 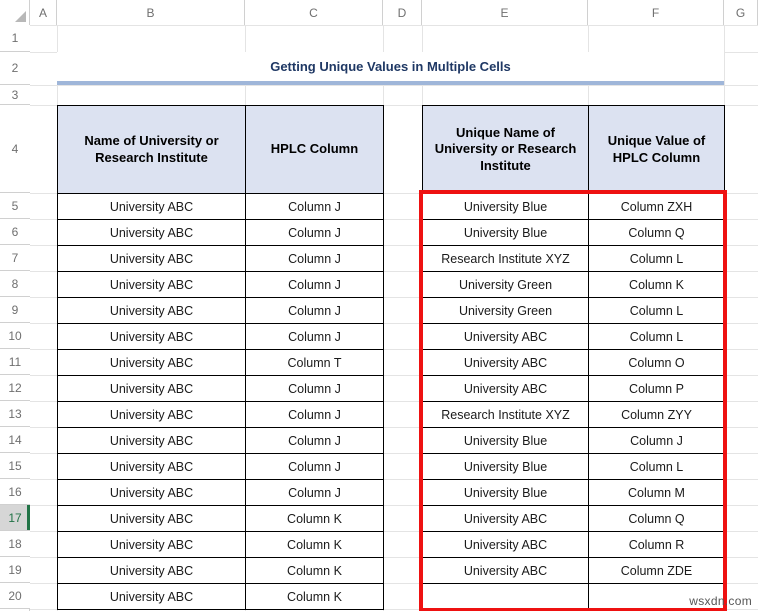 I want to click on result-cell-column: Column P, so click(x=656, y=388).